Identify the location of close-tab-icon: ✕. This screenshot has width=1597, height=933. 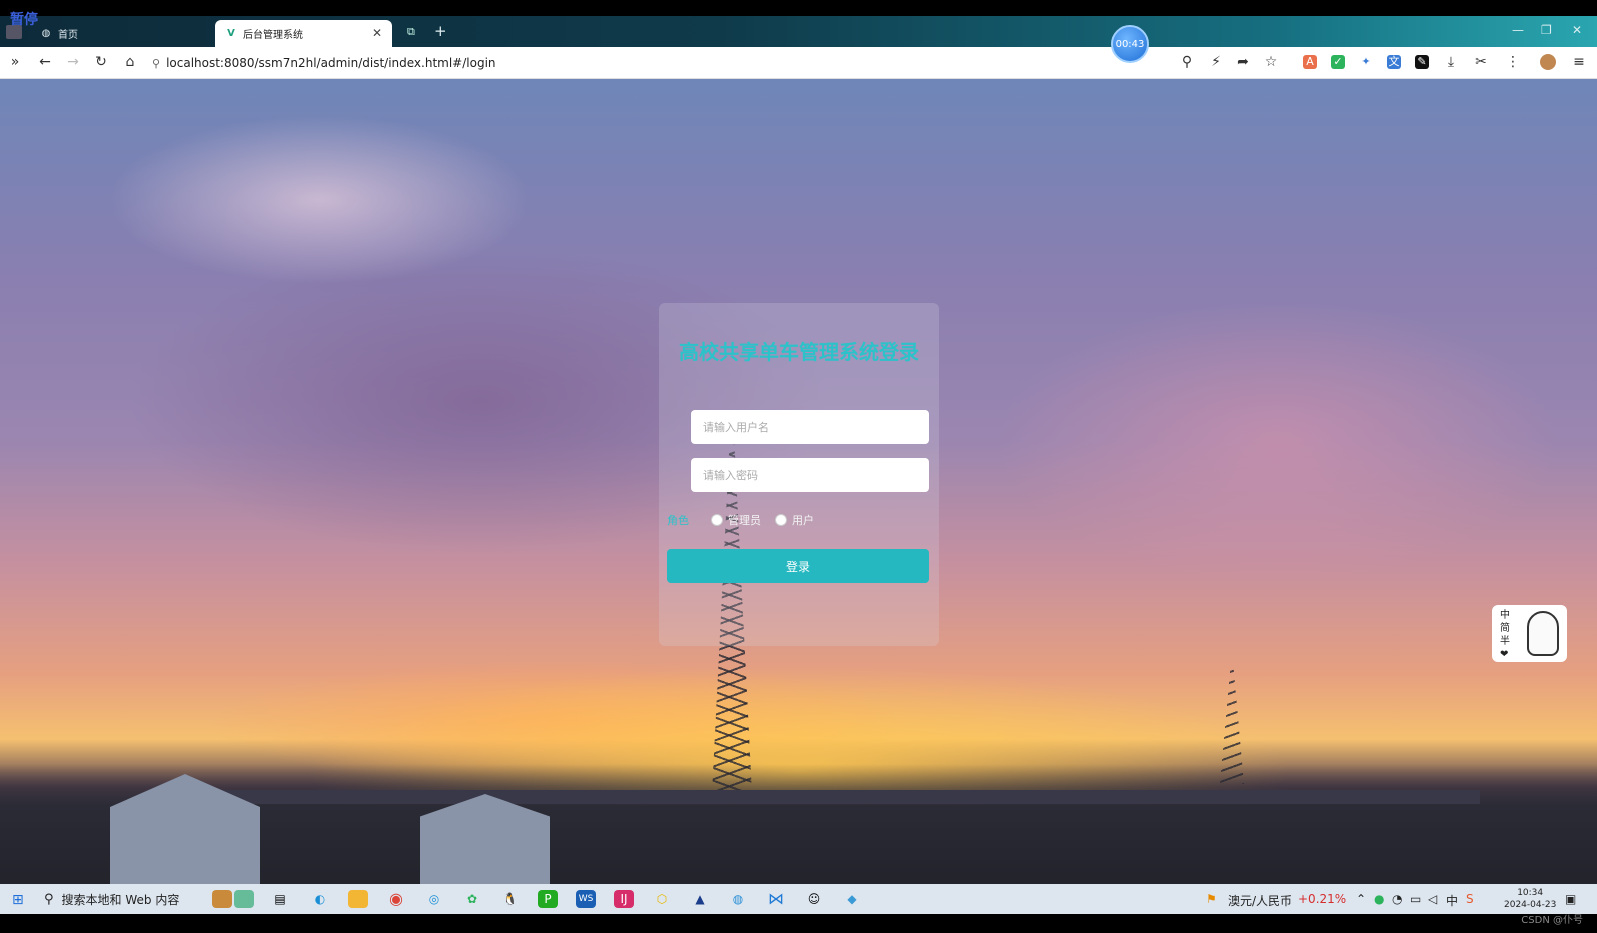
(377, 33).